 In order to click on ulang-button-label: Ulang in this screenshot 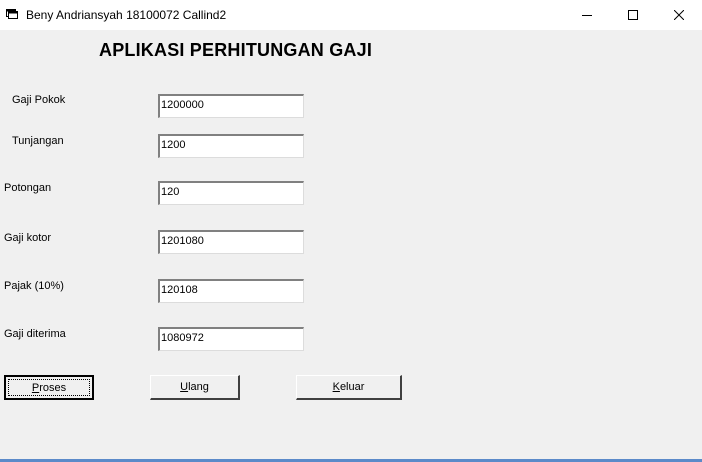, I will do `click(194, 387)`.